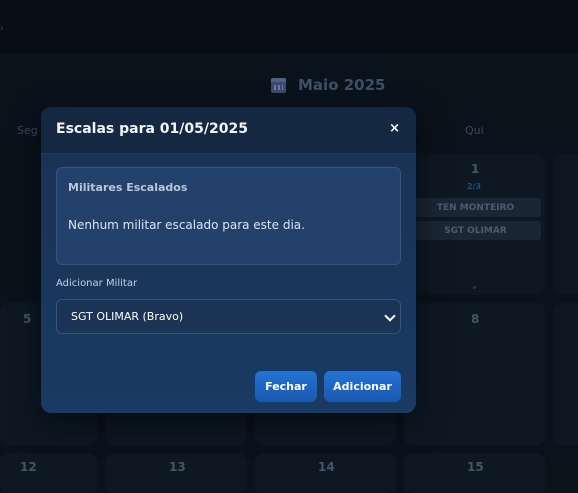  Describe the element at coordinates (289, 27) in the screenshot. I see `top-bar: ›` at that location.